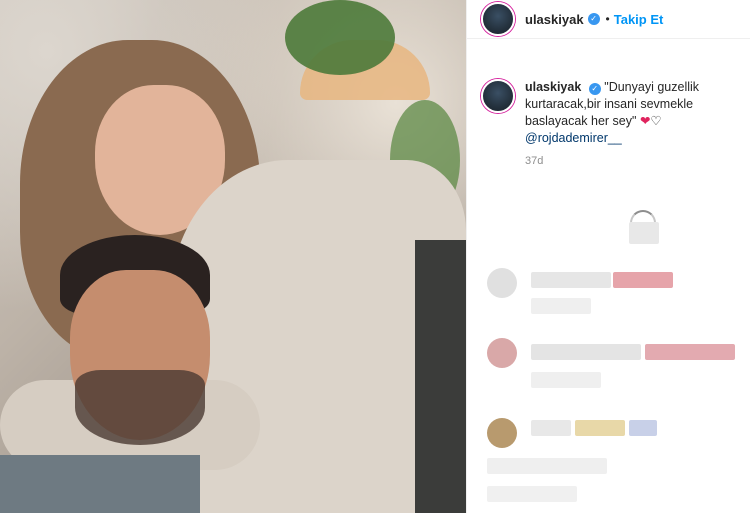 This screenshot has height=513, width=750. What do you see at coordinates (498, 96) in the screenshot?
I see `caption-avatar` at bounding box center [498, 96].